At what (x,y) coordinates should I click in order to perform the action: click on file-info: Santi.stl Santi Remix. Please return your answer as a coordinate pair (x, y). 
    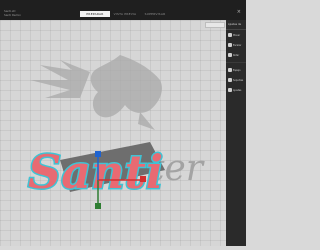
    Looking at the image, I should click on (12, 13).